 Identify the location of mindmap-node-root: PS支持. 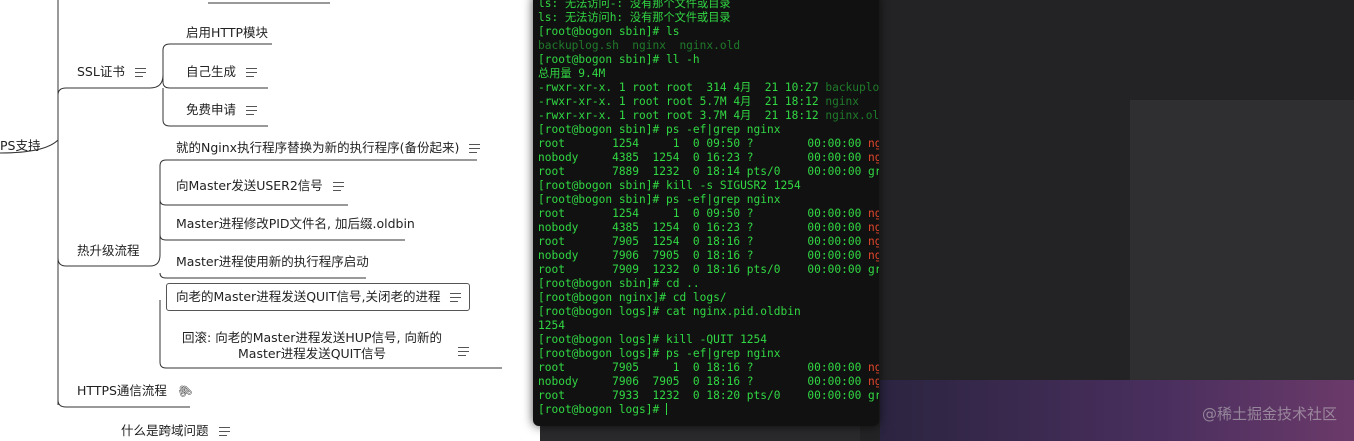
(20, 146).